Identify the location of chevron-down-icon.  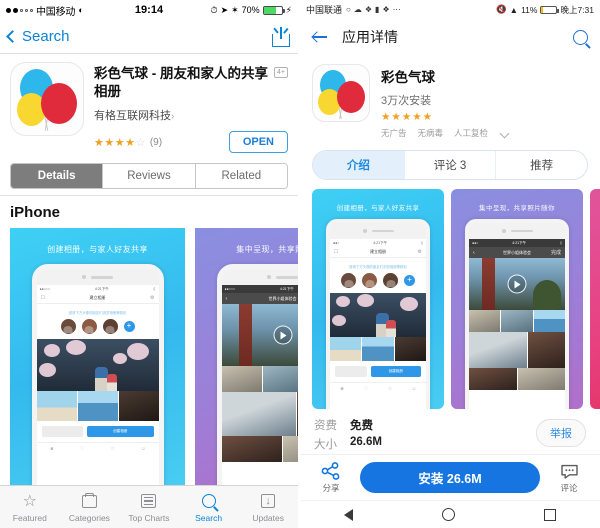
(504, 133).